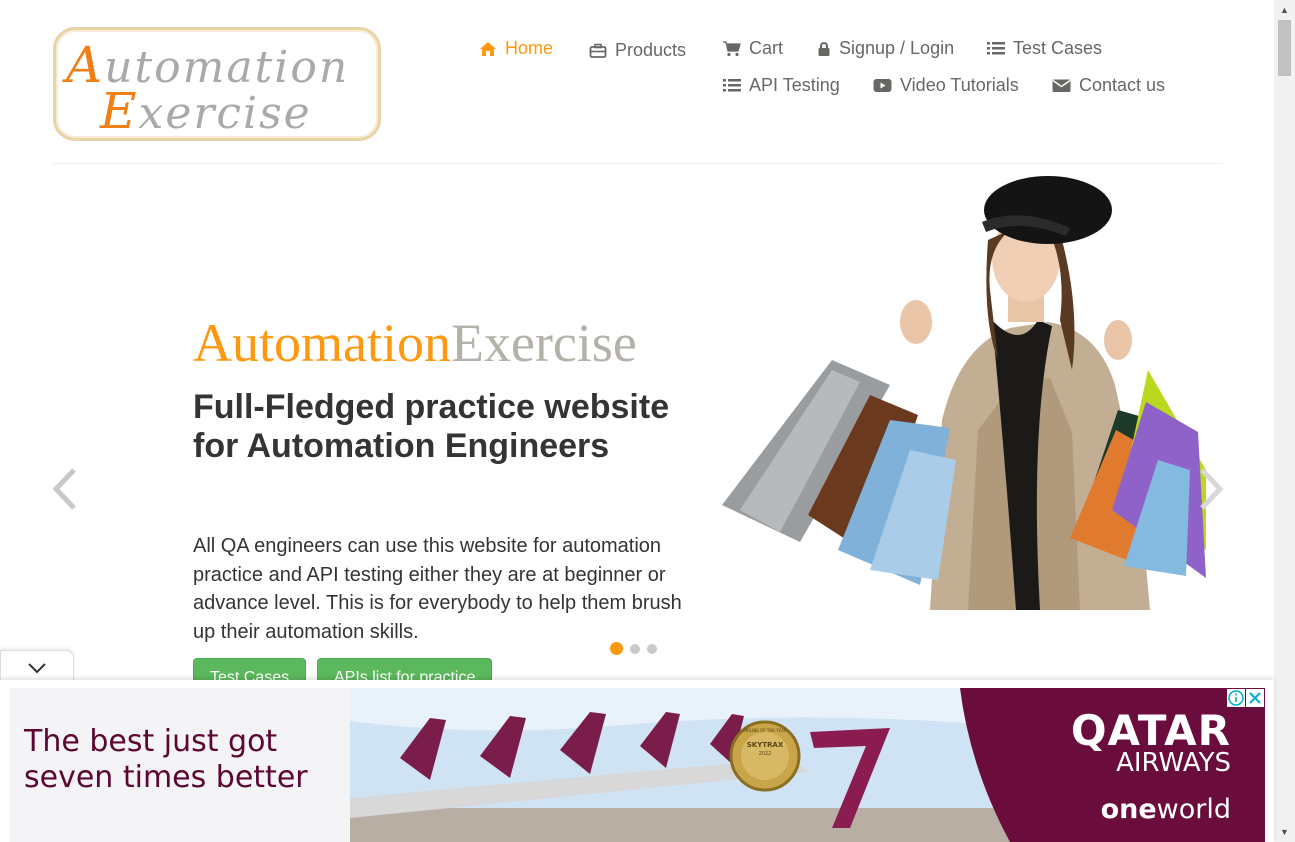 The width and height of the screenshot is (1295, 842). Describe the element at coordinates (415, 343) in the screenshot. I see `slider-brand: AutomationExercise` at that location.